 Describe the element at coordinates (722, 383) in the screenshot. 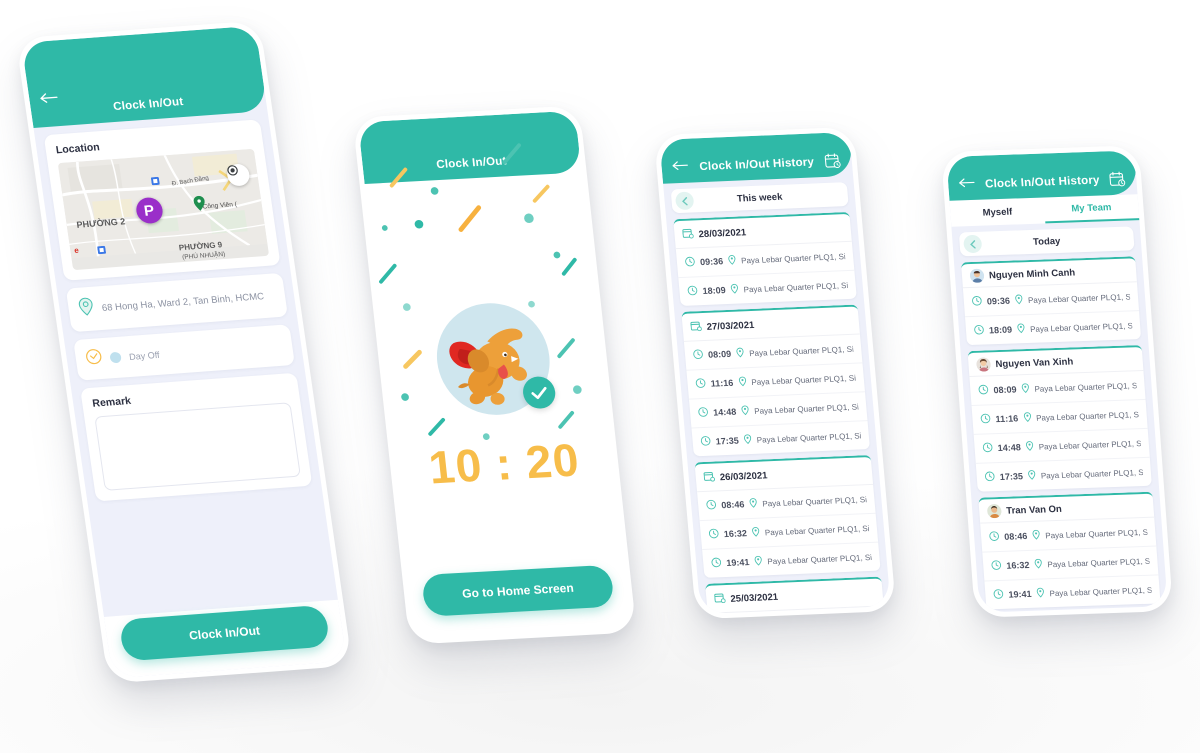

I see `entry-time: 11:16` at that location.